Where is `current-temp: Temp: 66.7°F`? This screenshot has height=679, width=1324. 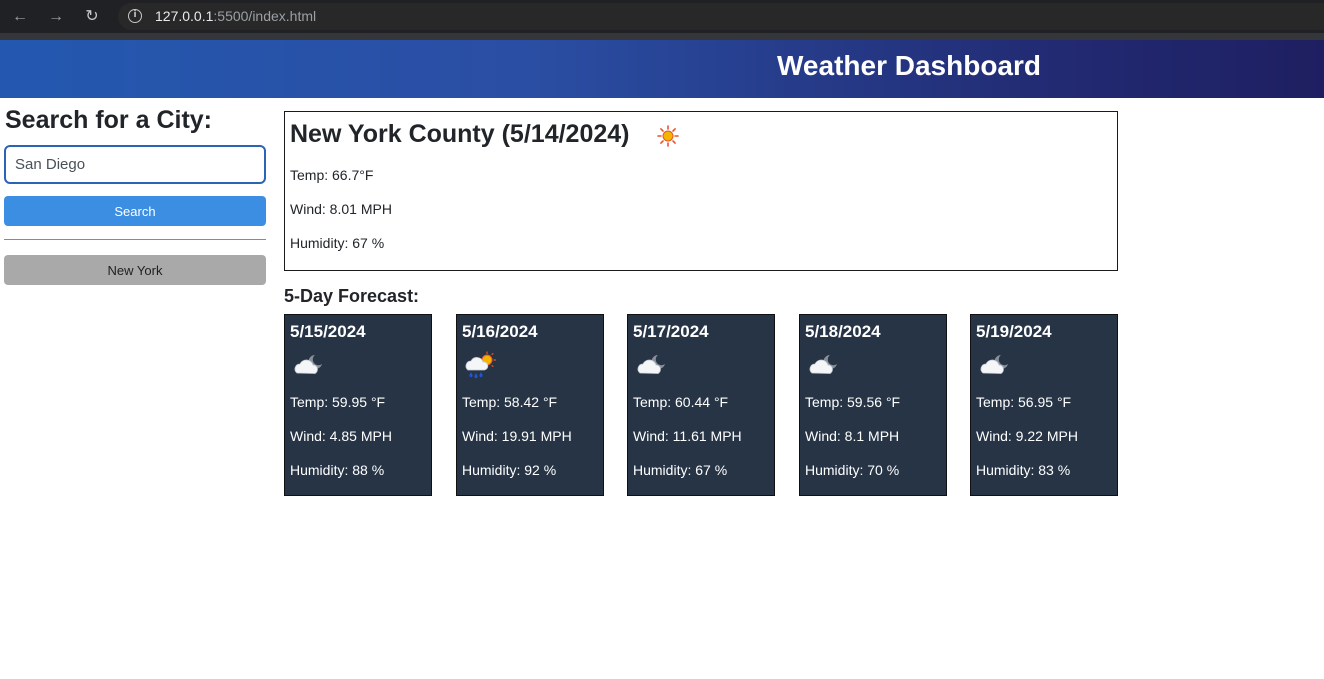
current-temp: Temp: 66.7°F is located at coordinates (332, 175).